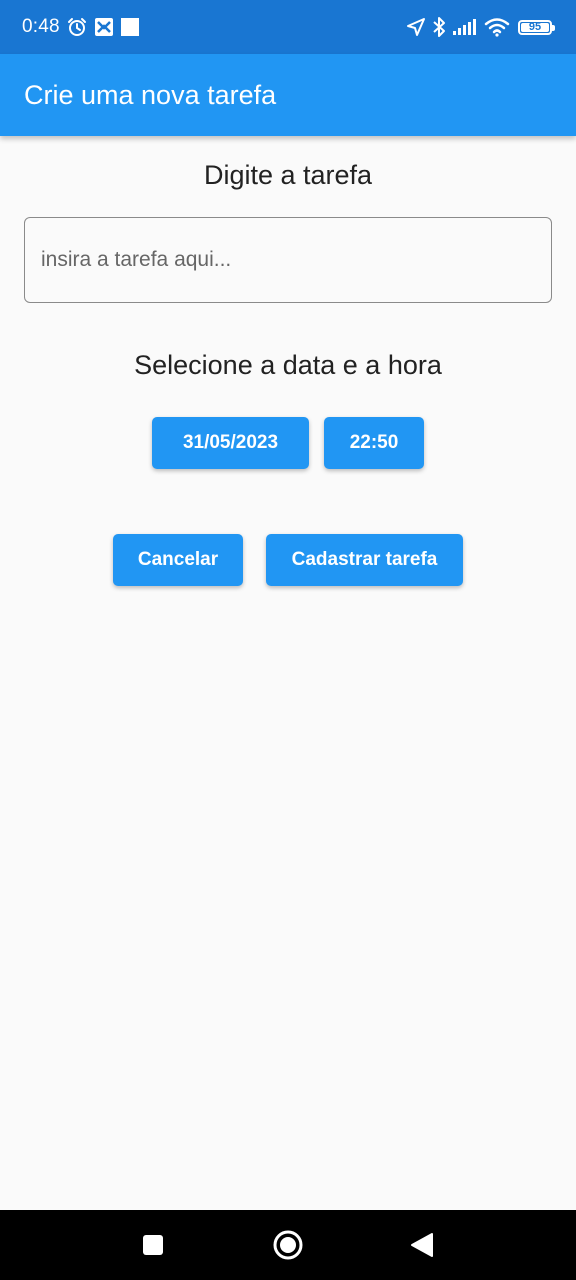 Image resolution: width=576 pixels, height=1280 pixels. I want to click on signal-icon, so click(465, 27).